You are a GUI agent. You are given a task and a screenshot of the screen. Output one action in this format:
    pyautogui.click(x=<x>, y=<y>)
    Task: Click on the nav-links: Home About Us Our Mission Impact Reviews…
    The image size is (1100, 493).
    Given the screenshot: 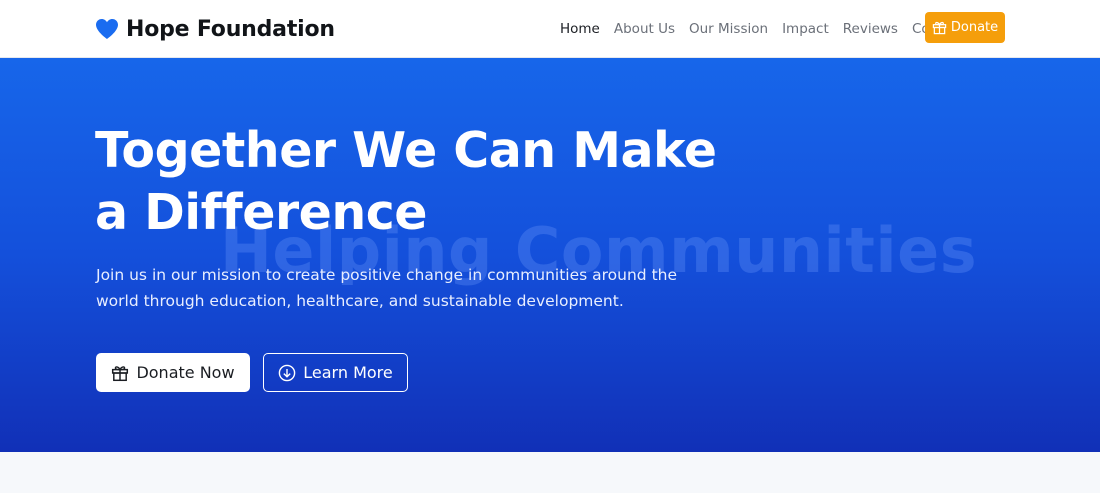 What is the action you would take?
    pyautogui.click(x=762, y=29)
    